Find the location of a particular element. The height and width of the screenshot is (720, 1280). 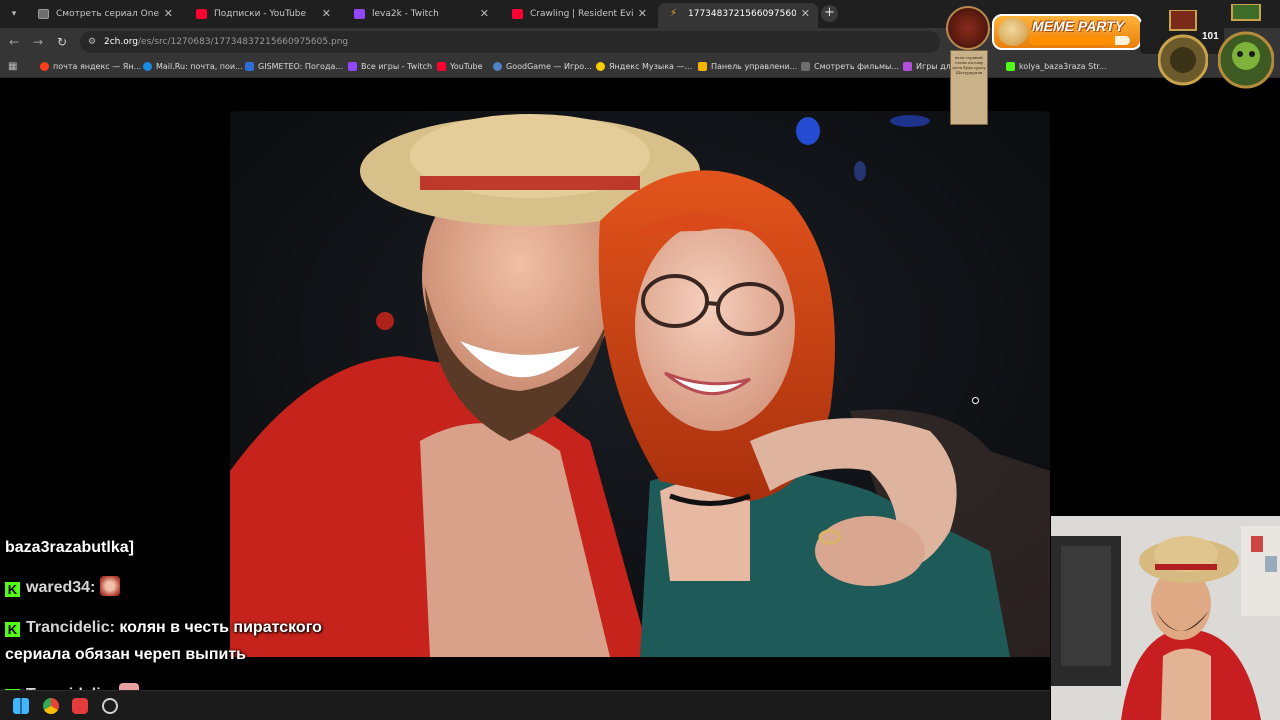

orc-rank-icon is located at coordinates (1246, 46).